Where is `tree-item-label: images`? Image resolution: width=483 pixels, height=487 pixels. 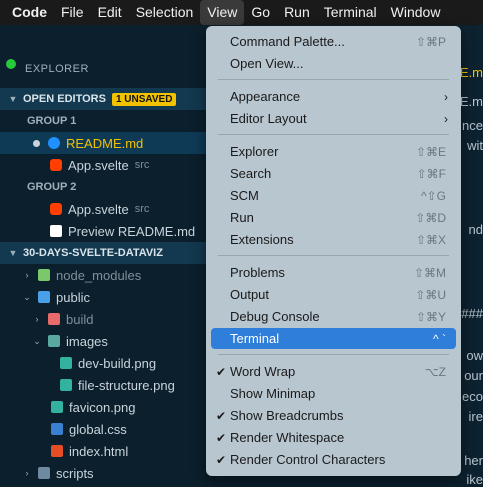
tree-item-label: images is located at coordinates (87, 341).